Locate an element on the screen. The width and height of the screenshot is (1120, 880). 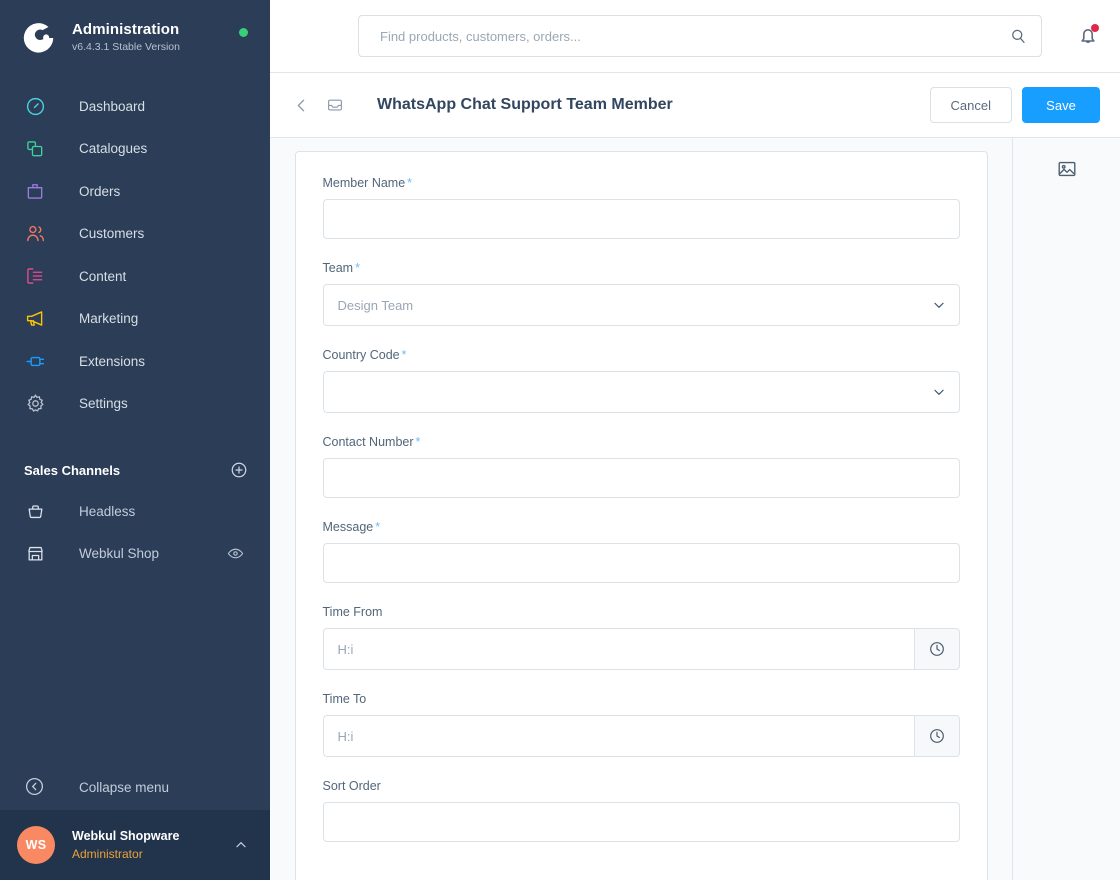
contact-number-input is located at coordinates (641, 478).